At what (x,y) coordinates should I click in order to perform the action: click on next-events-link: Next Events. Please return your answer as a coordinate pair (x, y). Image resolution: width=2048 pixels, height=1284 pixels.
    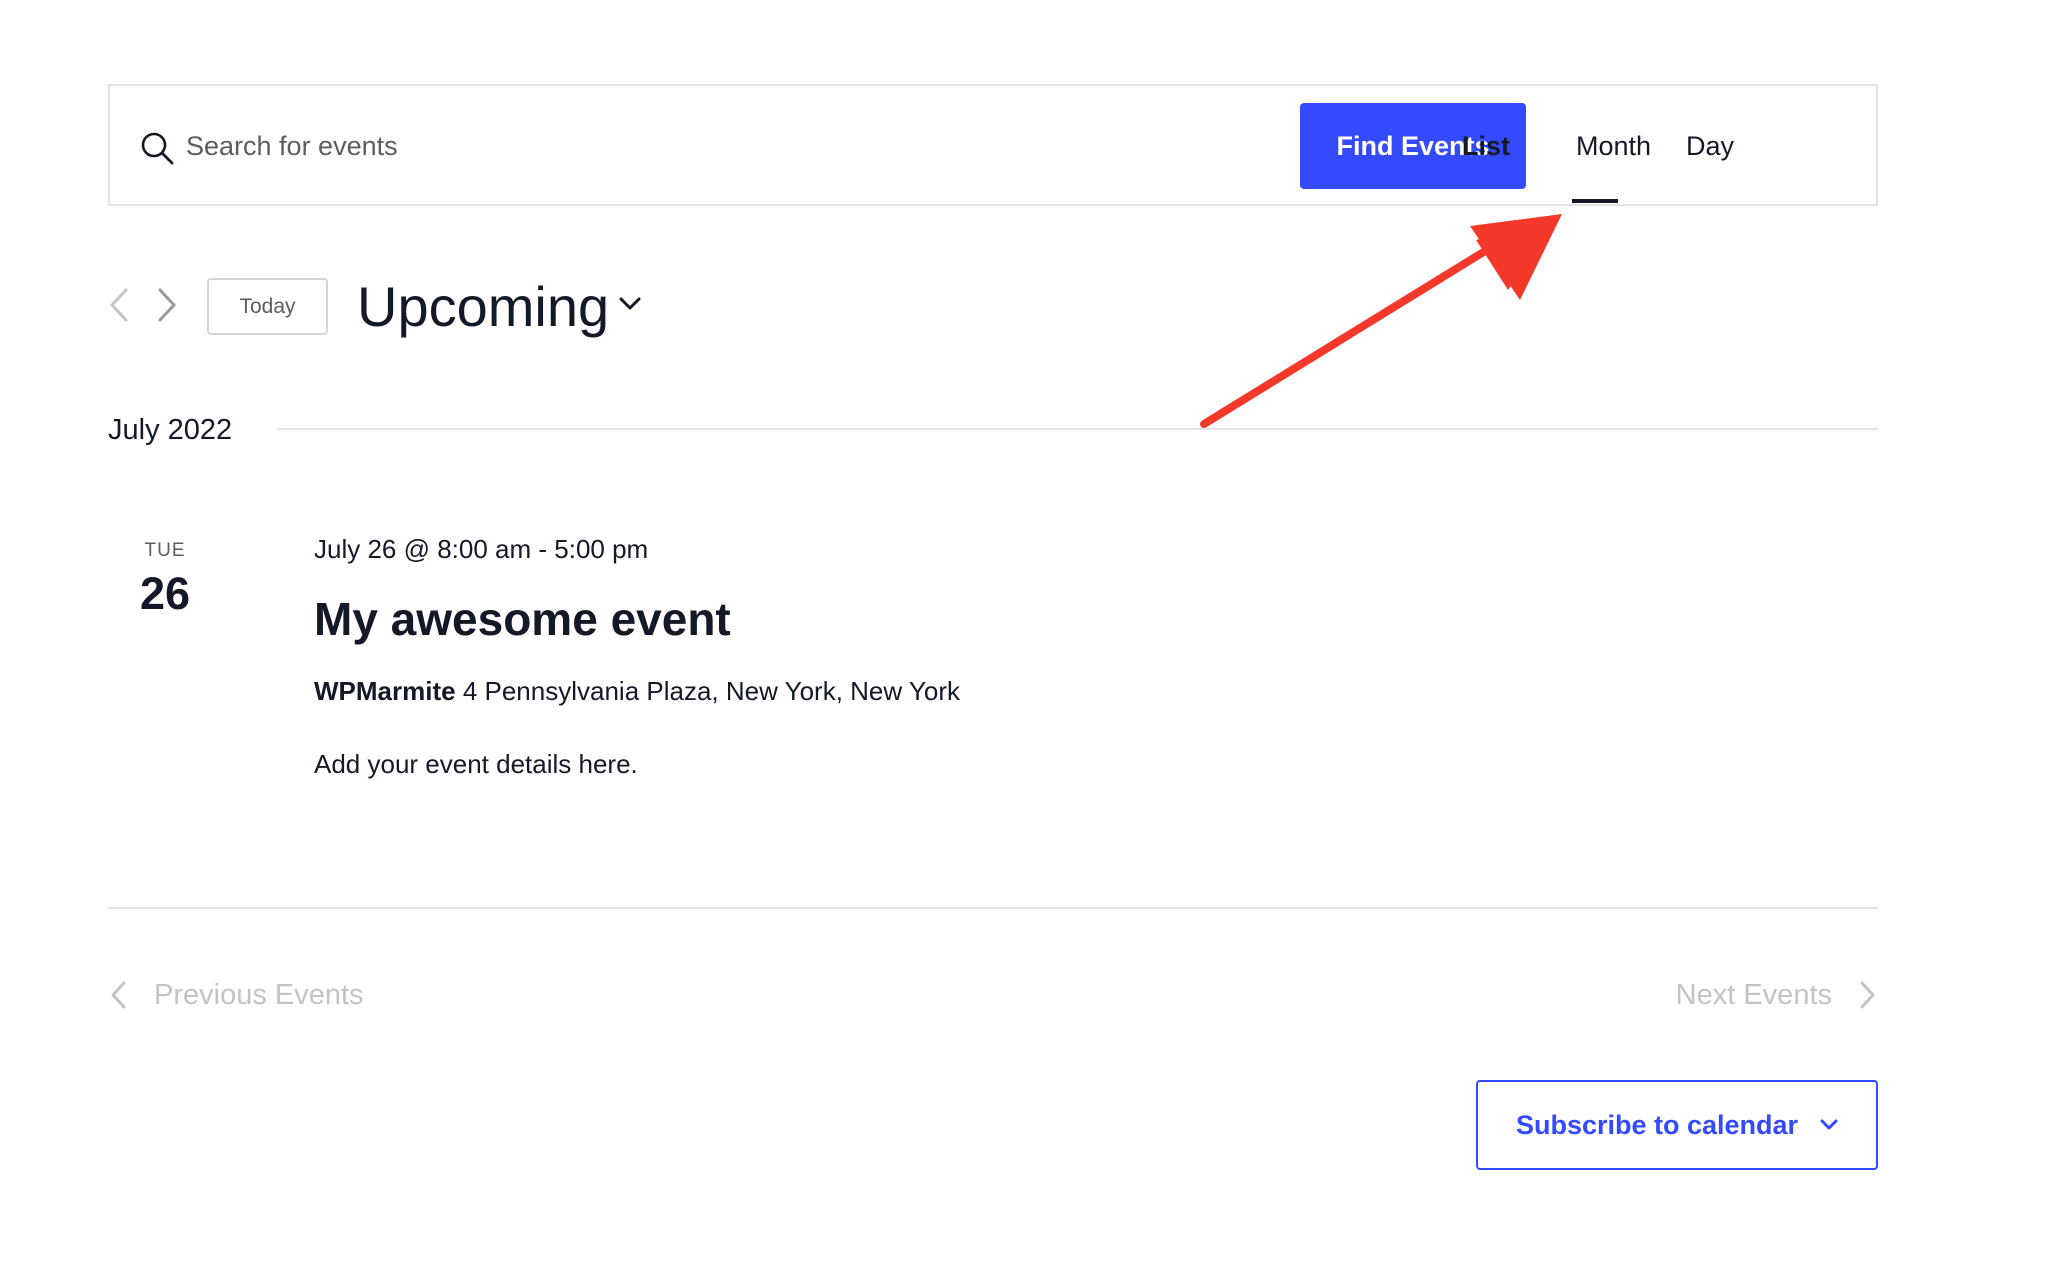
    Looking at the image, I should click on (1777, 995).